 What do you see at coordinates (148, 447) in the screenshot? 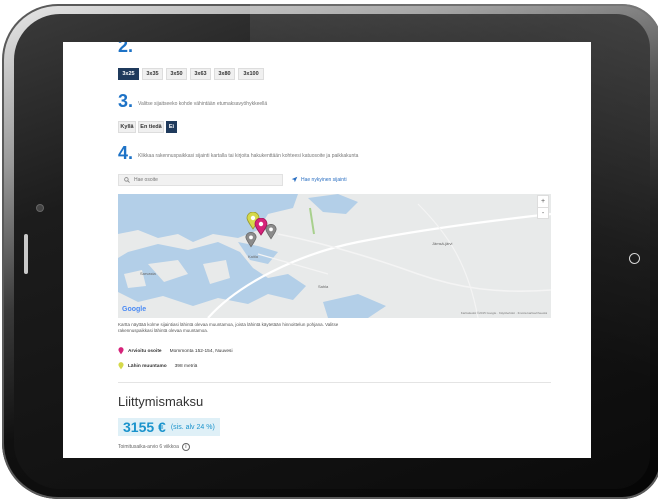
I see `delivery-text: Toimitusaika-arvio 6 viikkoa` at bounding box center [148, 447].